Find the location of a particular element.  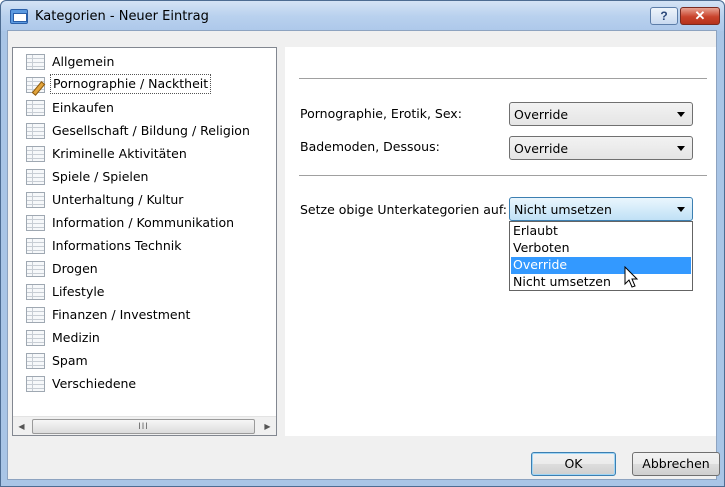

tree-item-medizin: Medizin is located at coordinates (150, 337).